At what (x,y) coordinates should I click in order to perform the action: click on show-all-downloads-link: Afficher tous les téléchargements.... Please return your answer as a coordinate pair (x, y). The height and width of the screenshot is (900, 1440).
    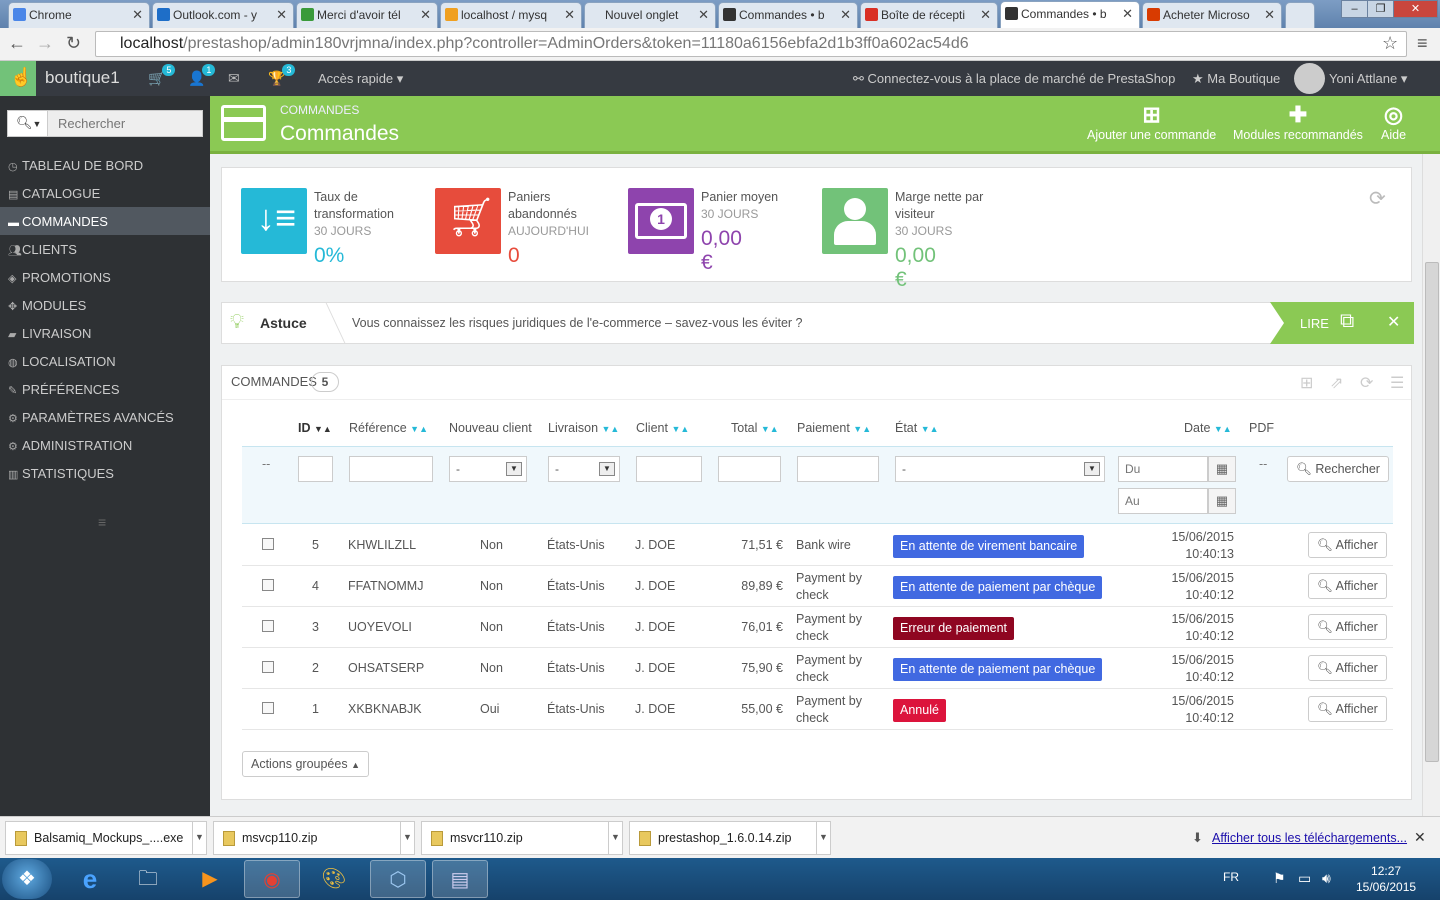
    Looking at the image, I should click on (1309, 838).